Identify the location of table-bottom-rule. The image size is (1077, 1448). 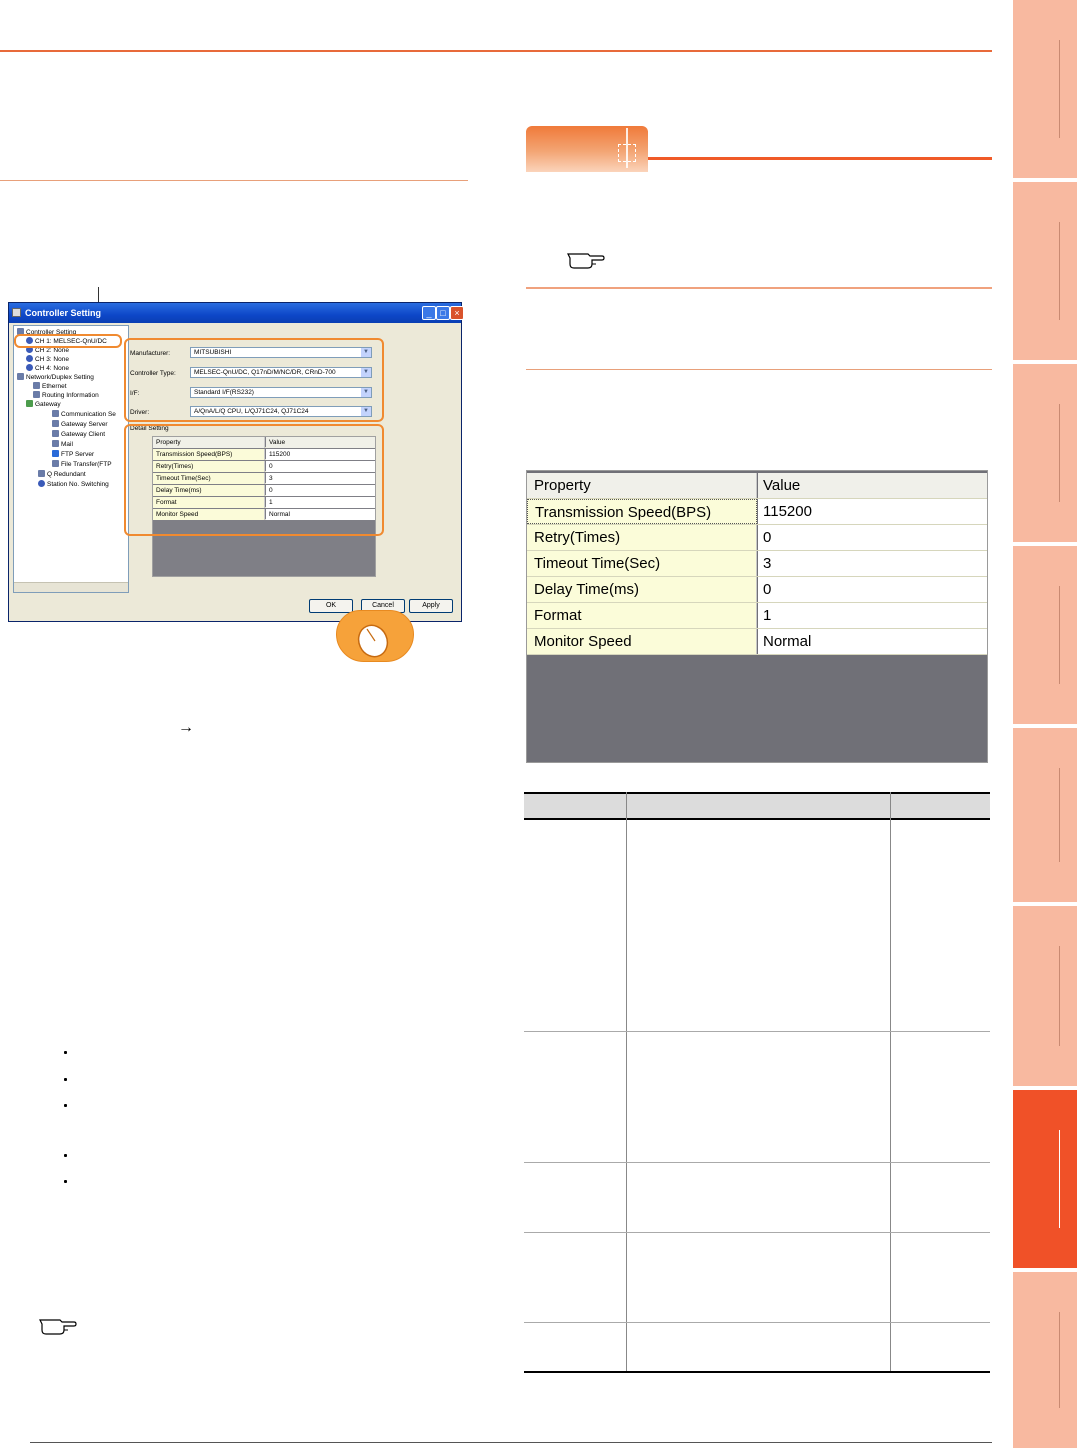
(757, 1372).